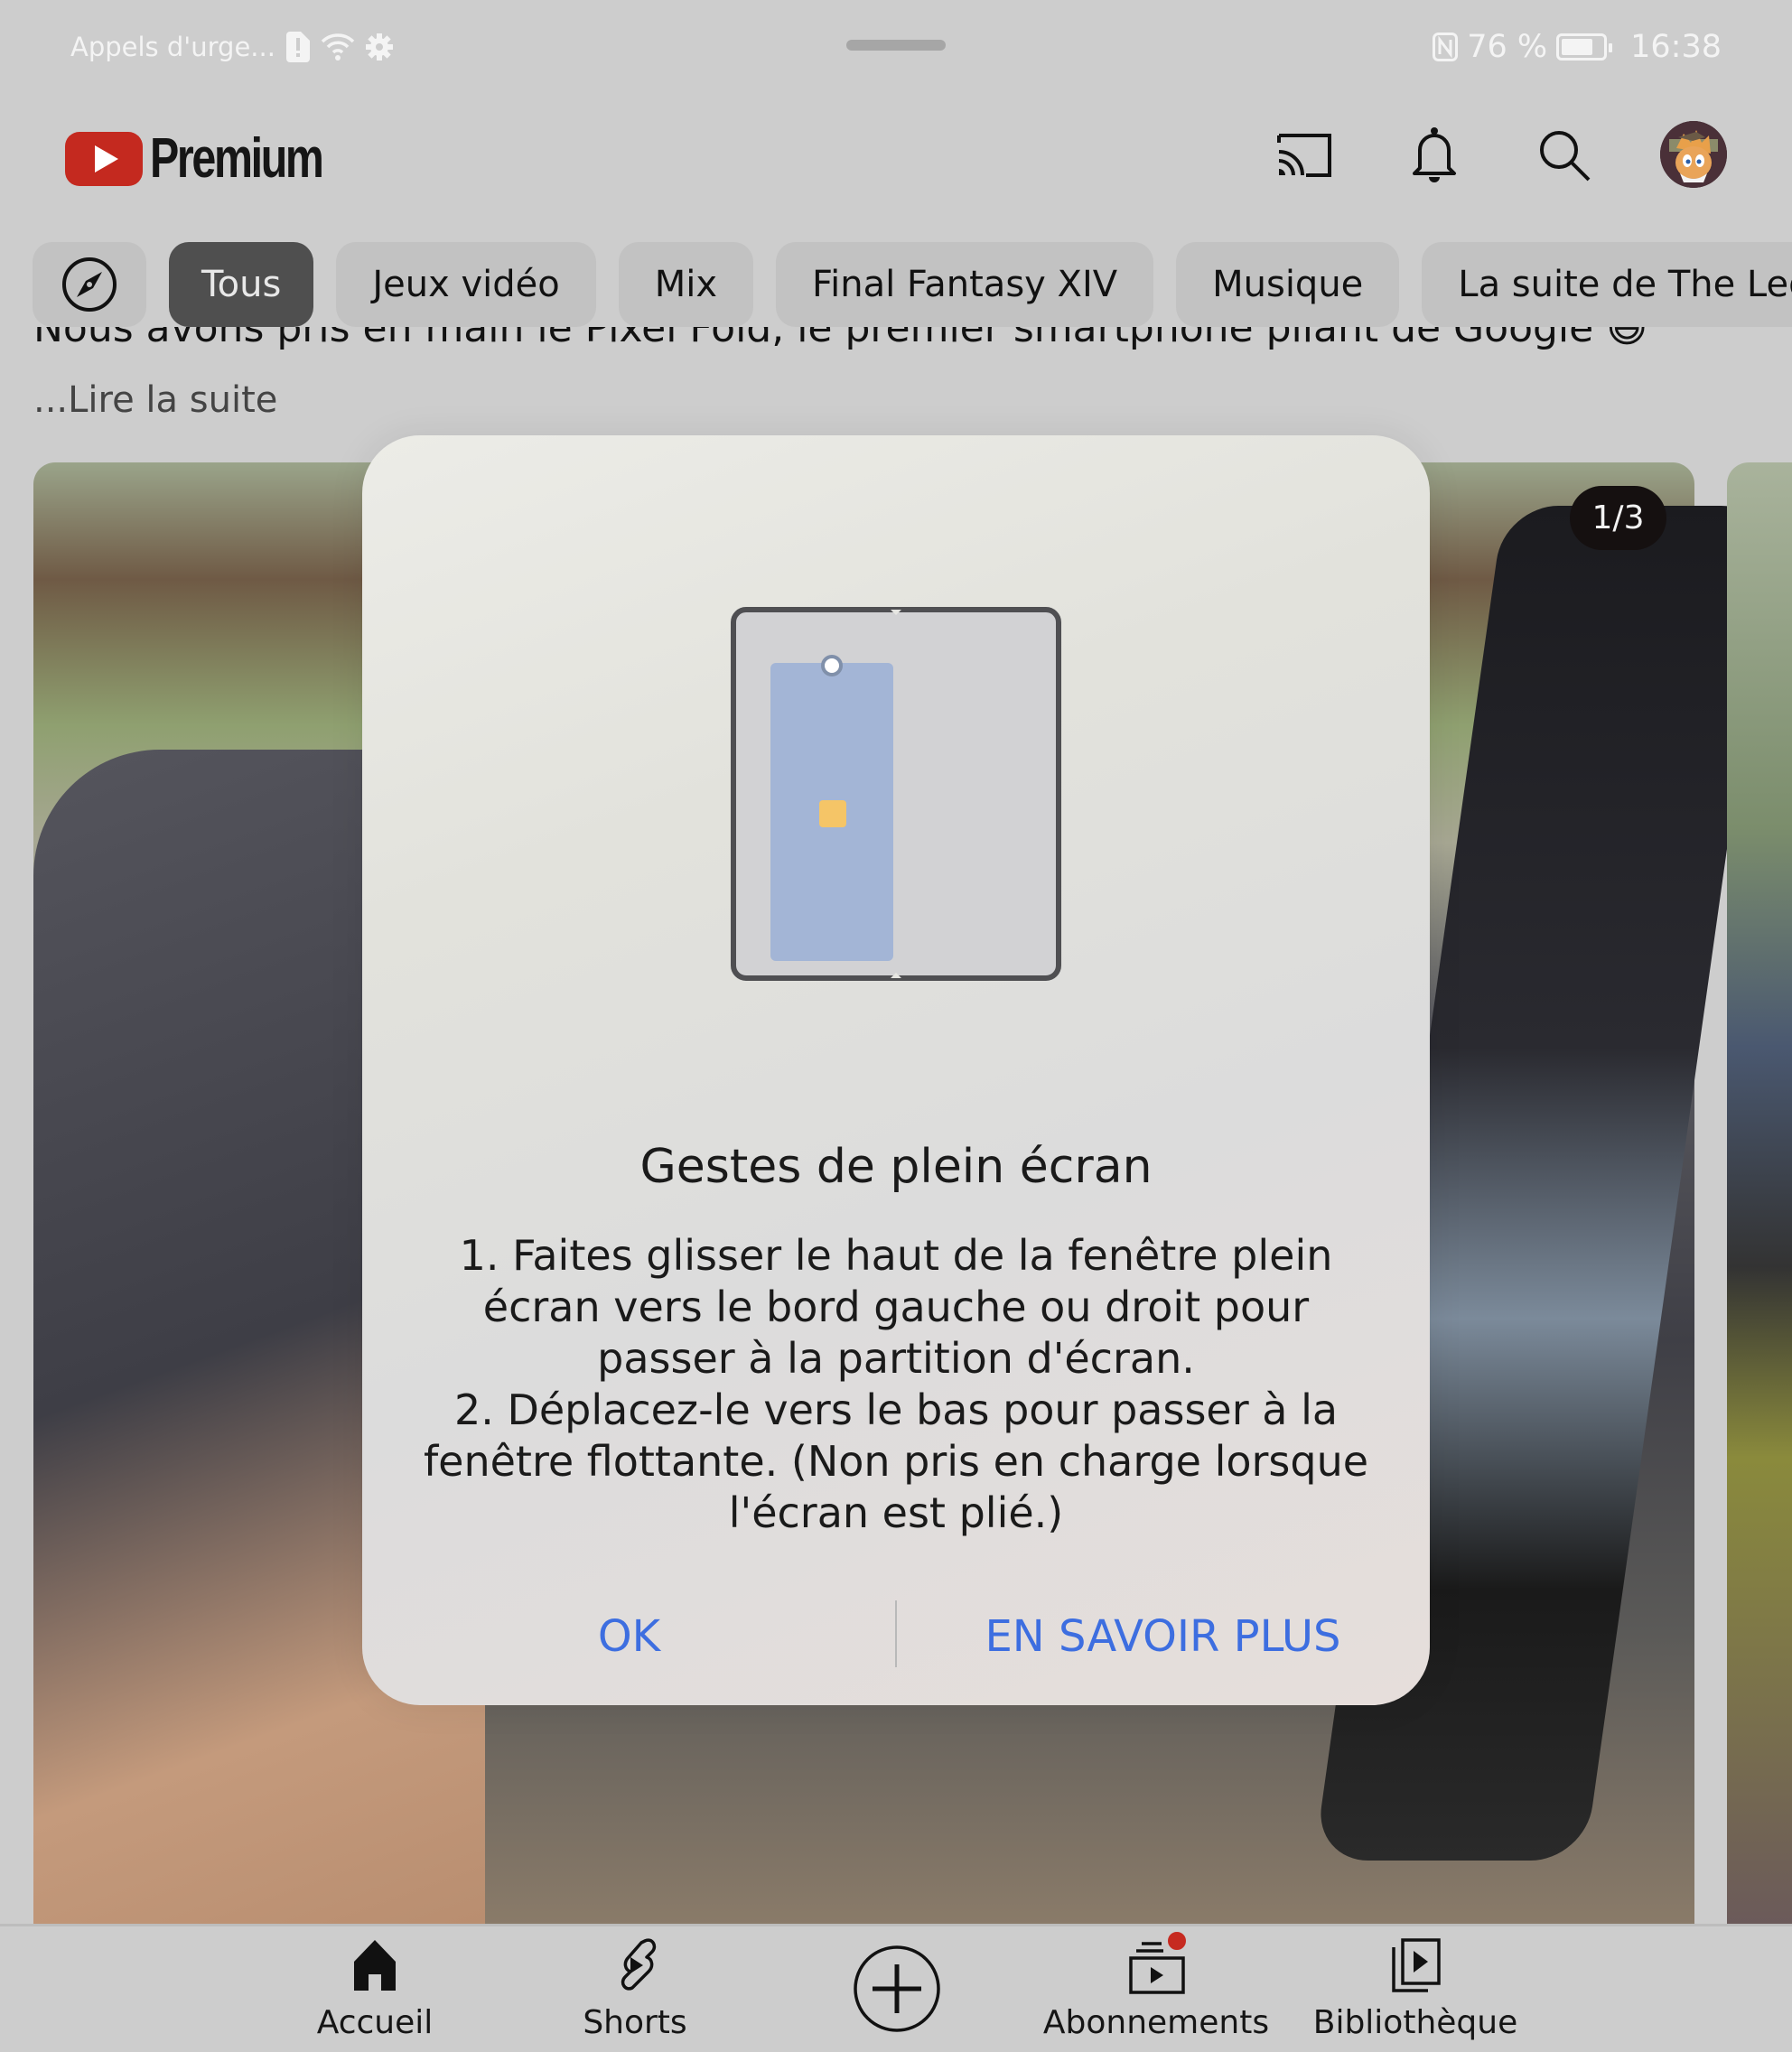  I want to click on nav-create, so click(896, 1985).